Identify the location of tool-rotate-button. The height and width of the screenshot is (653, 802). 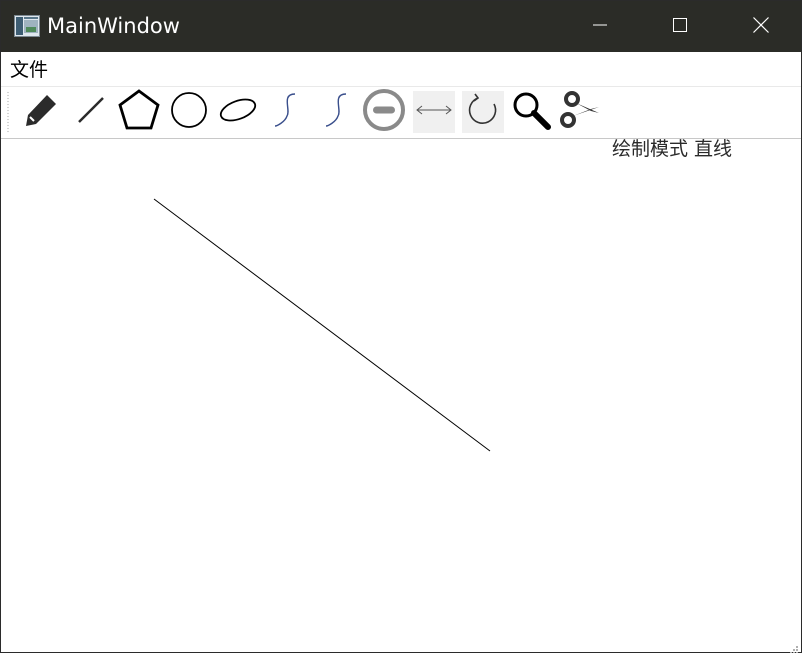
(483, 112).